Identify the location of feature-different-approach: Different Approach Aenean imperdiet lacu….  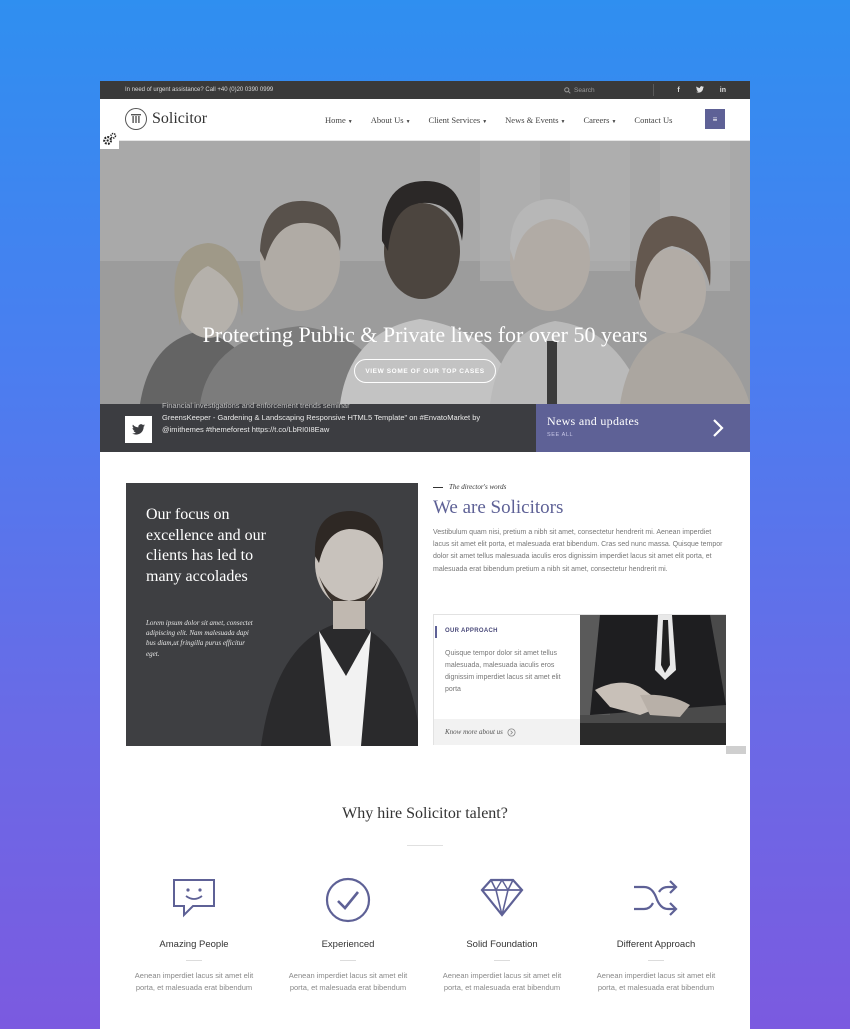
(656, 935).